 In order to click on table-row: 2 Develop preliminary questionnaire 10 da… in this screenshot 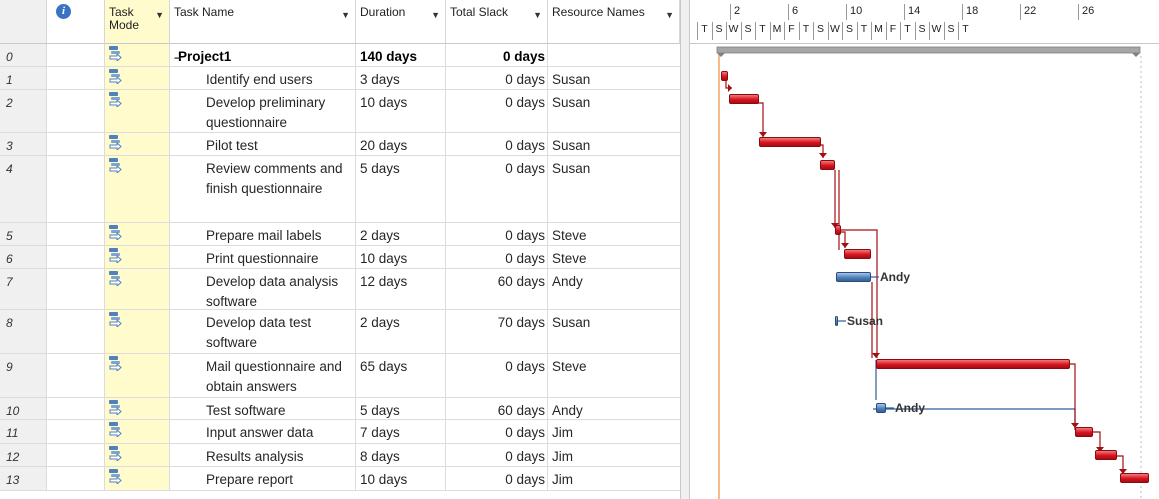, I will do `click(340, 111)`.